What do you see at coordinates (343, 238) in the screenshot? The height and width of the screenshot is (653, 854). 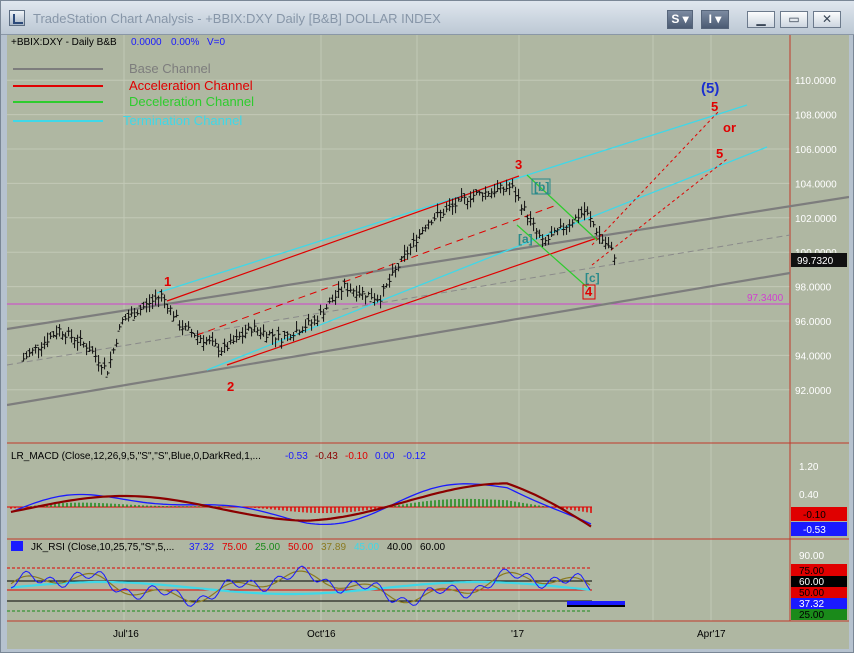 I see `acceleration-channel-upper` at bounding box center [343, 238].